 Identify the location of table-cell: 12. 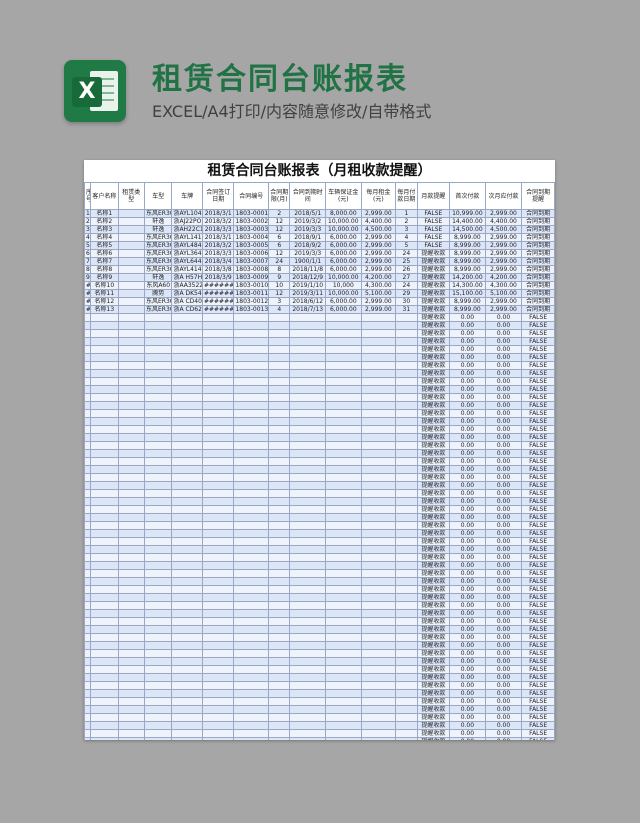
(279, 229).